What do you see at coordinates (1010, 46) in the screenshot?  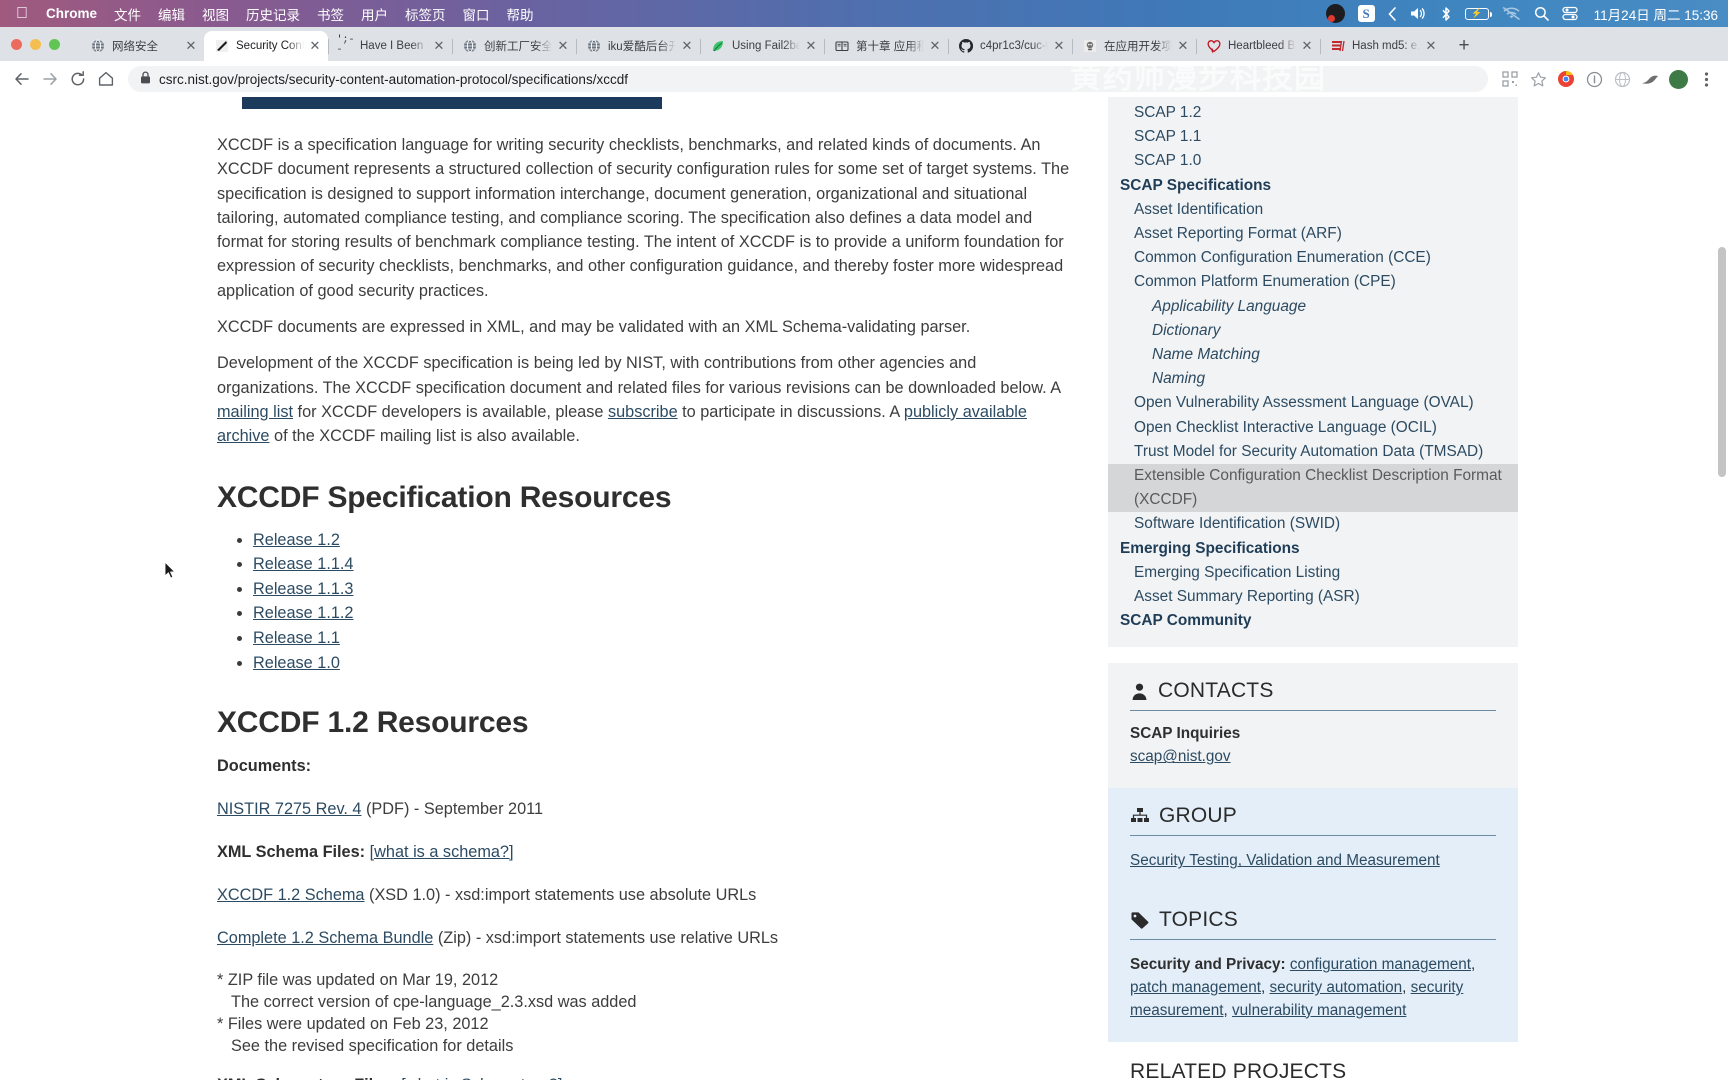 I see `tab-github-c4pr1c3: c4pr1c3/cuc-w ✕` at bounding box center [1010, 46].